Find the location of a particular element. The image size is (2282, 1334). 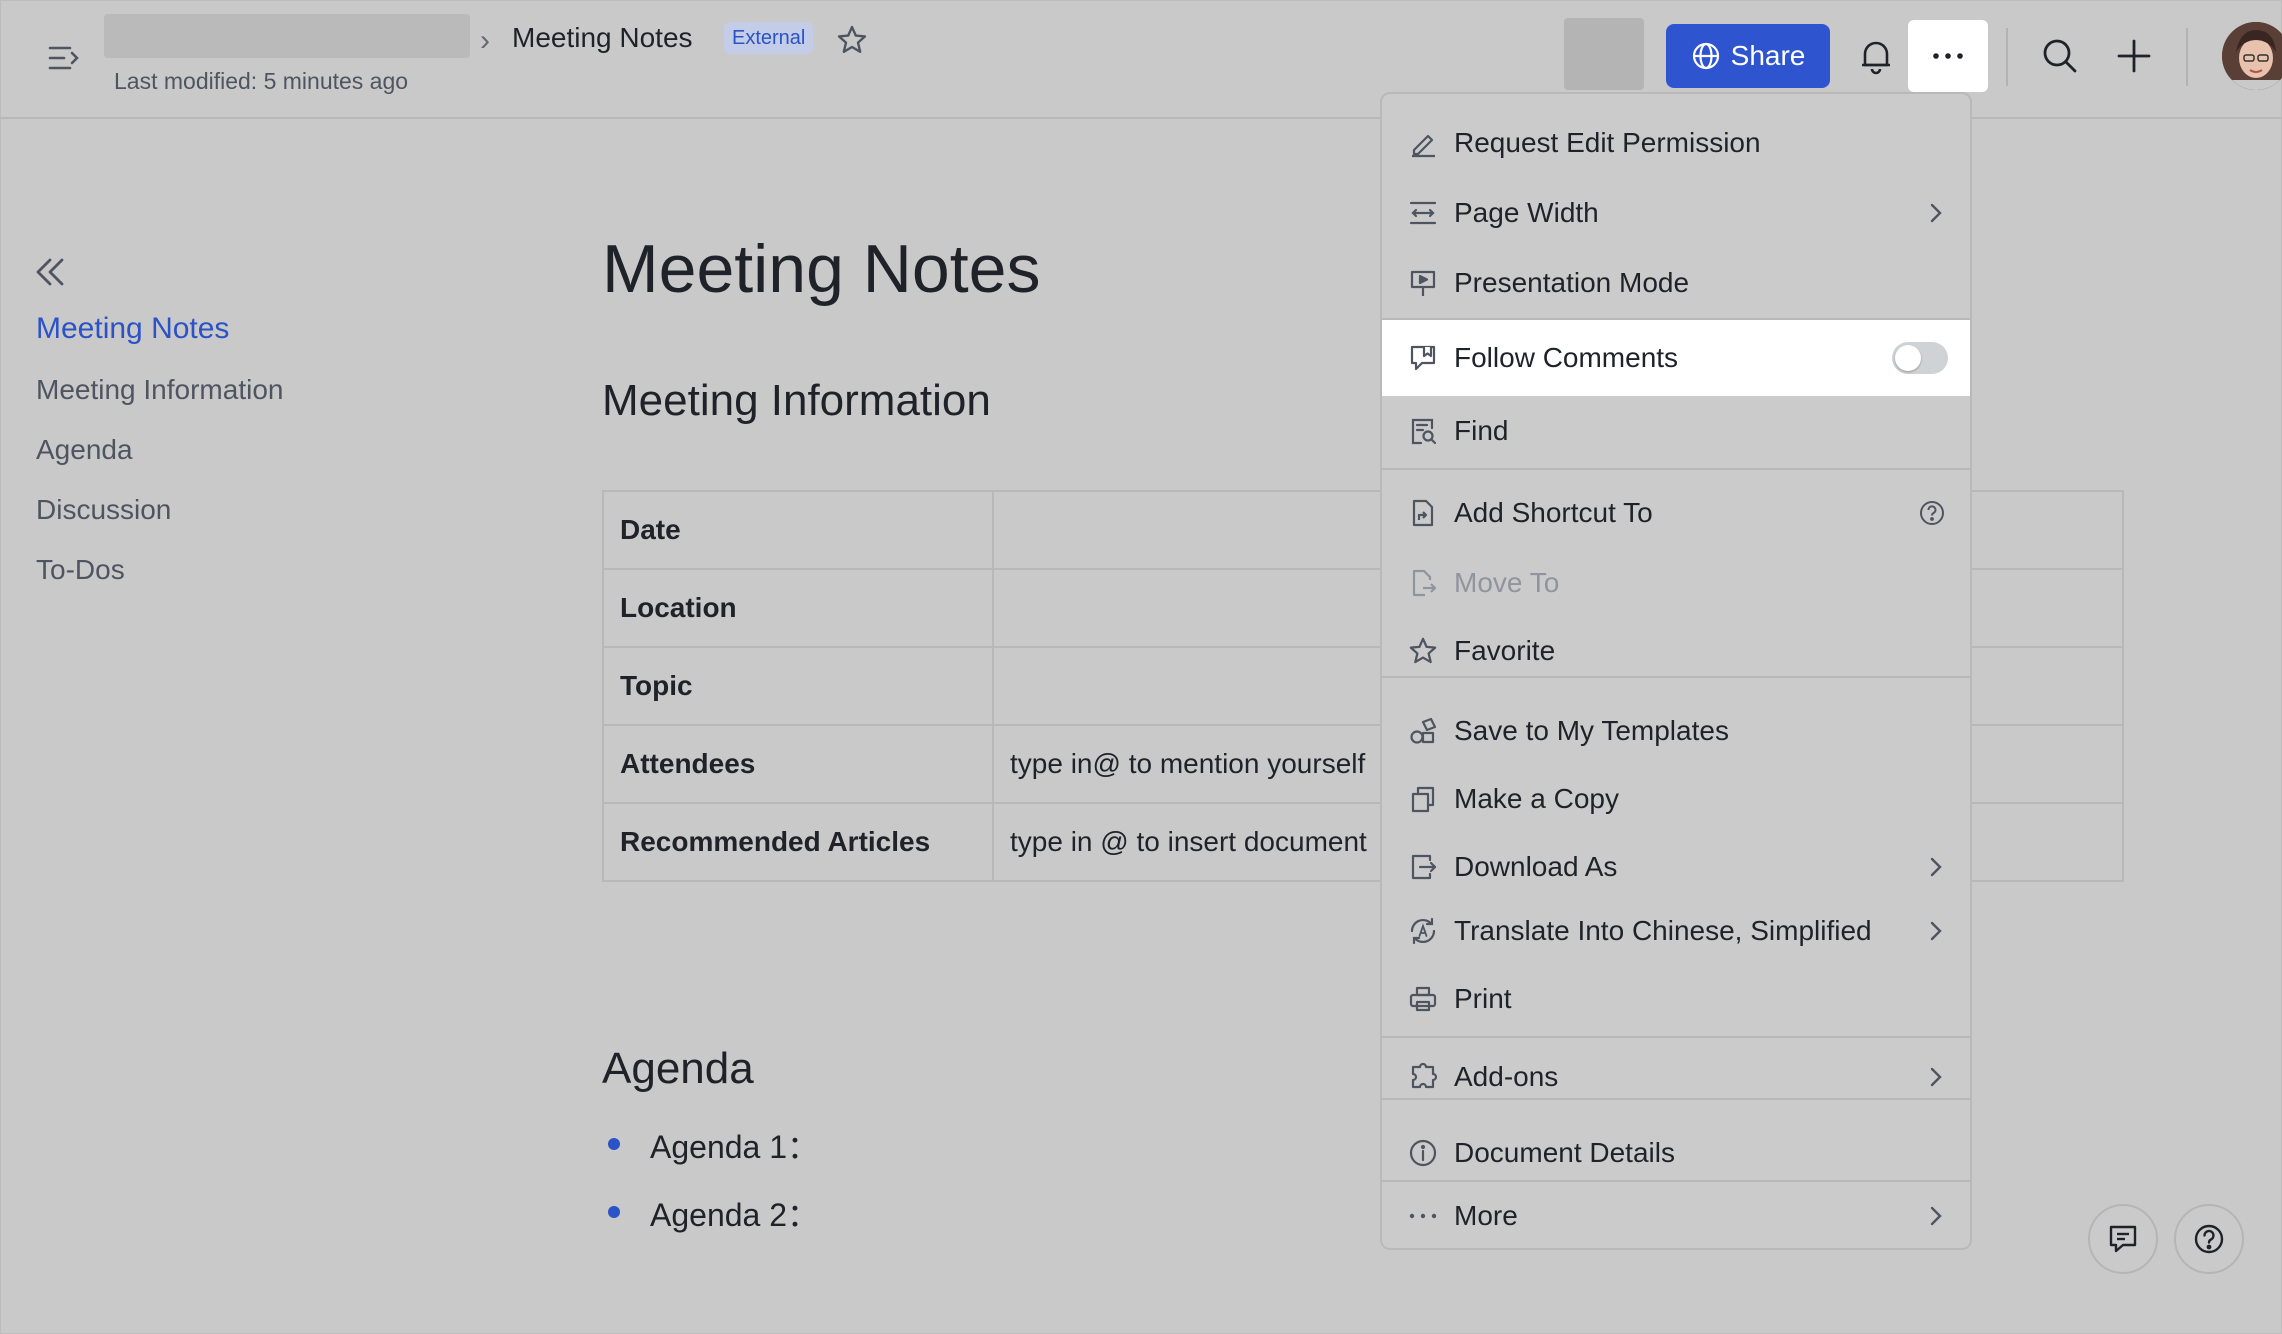

shortcut-icon is located at coordinates (1423, 513).